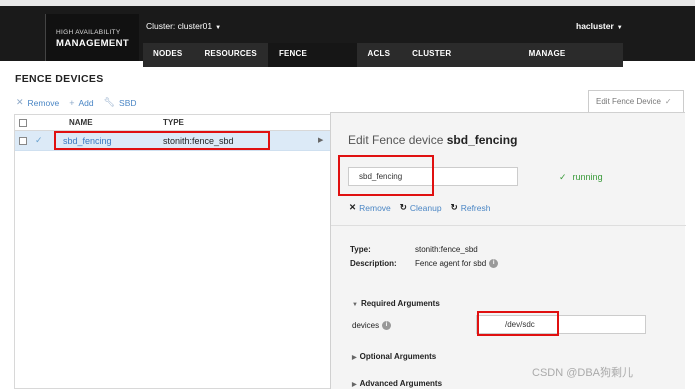  What do you see at coordinates (373, 263) in the screenshot?
I see `description-label: Description:` at bounding box center [373, 263].